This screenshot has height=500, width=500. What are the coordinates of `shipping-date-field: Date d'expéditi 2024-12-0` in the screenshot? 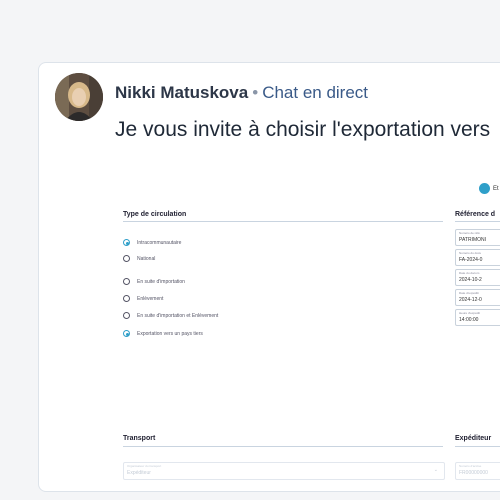 It's located at (477, 297).